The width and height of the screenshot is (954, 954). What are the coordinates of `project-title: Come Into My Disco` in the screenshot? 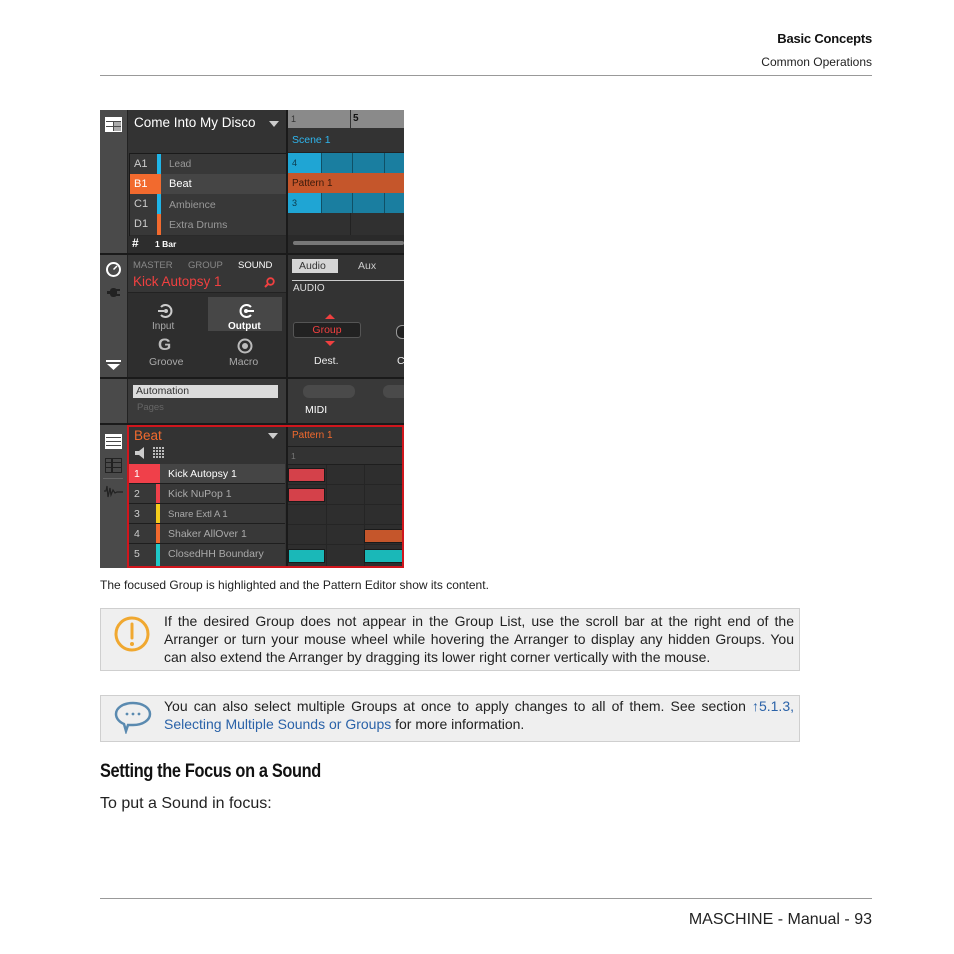 It's located at (195, 122).